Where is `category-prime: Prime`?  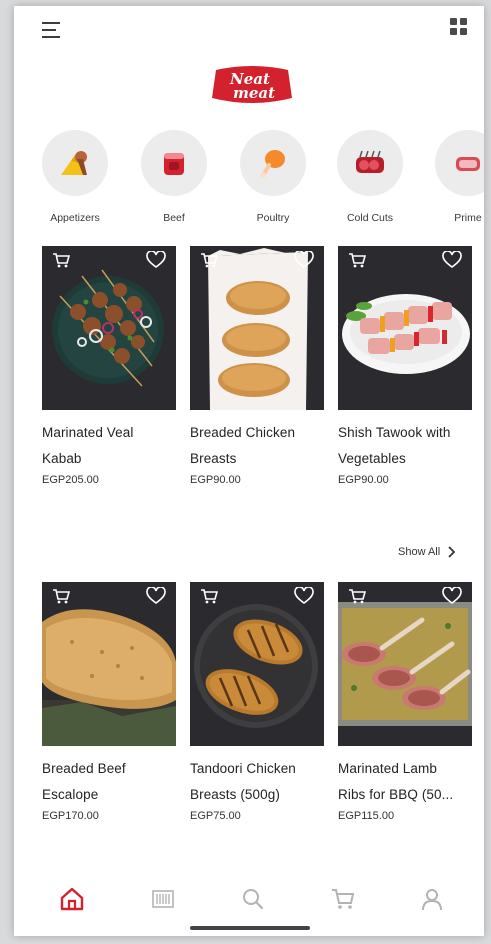
category-prime: Prime is located at coordinates (456, 177).